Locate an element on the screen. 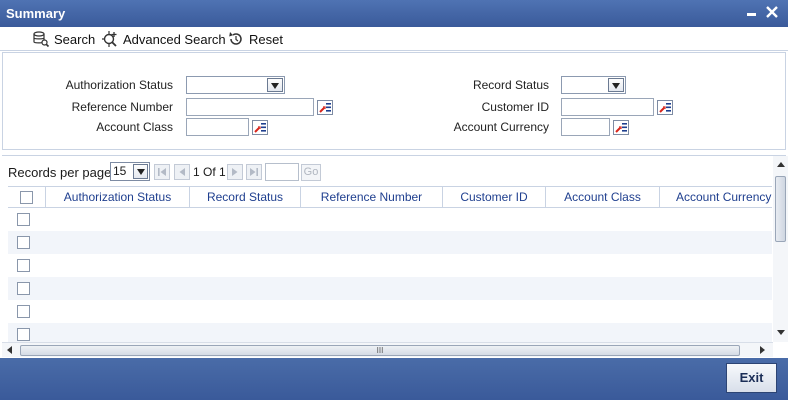  minimize-icon is located at coordinates (752, 12).